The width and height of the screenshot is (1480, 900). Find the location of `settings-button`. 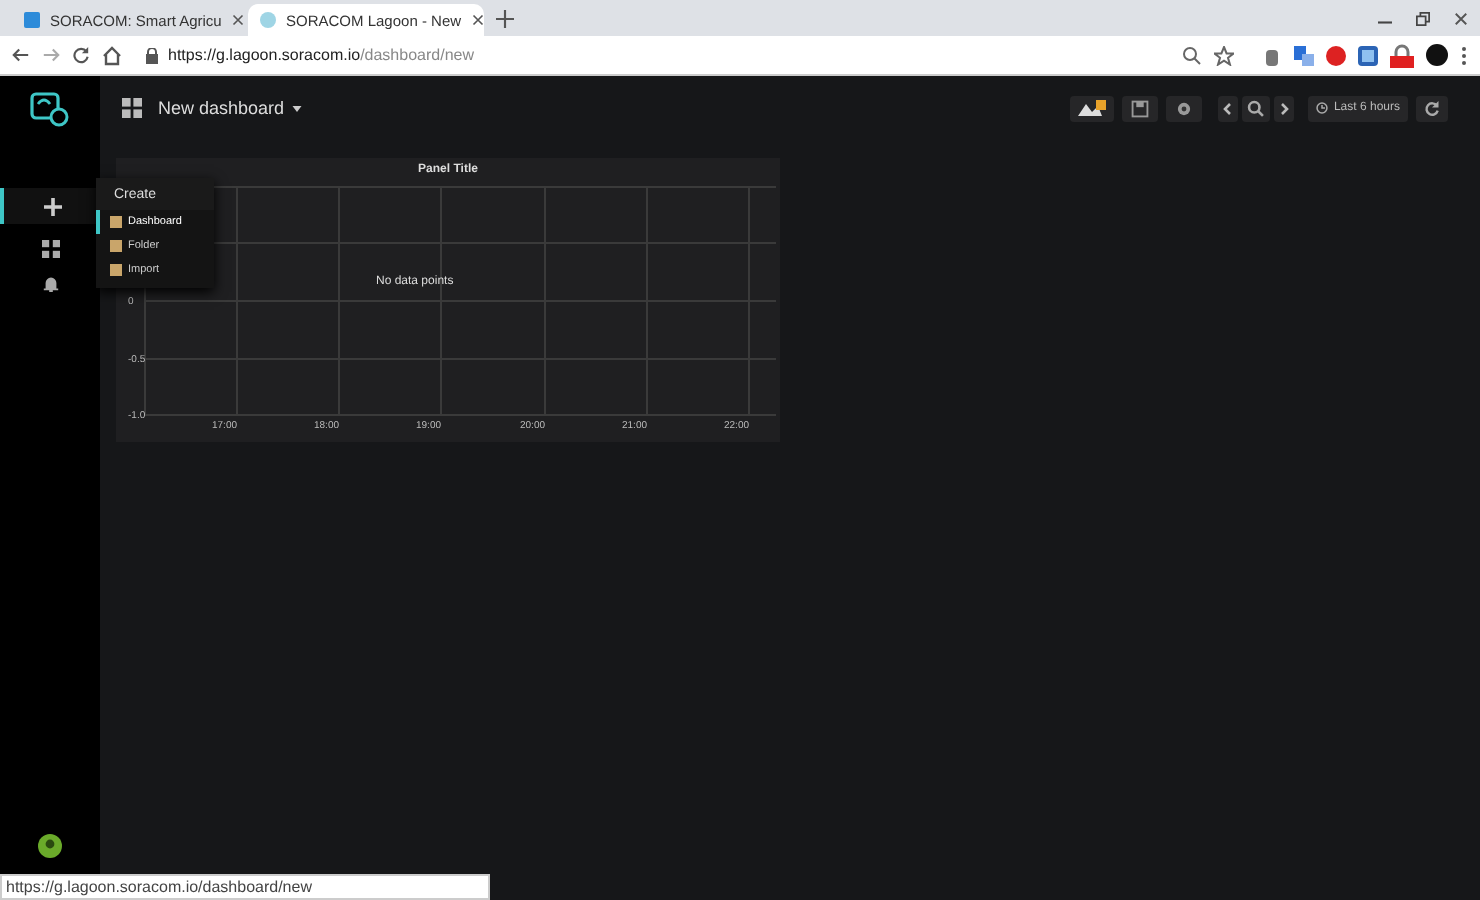

settings-button is located at coordinates (1183, 108).